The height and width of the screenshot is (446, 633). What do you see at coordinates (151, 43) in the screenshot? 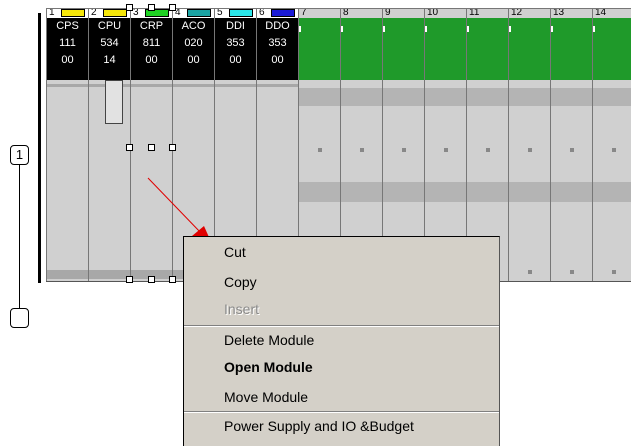
I see `module-label-line: 811` at bounding box center [151, 43].